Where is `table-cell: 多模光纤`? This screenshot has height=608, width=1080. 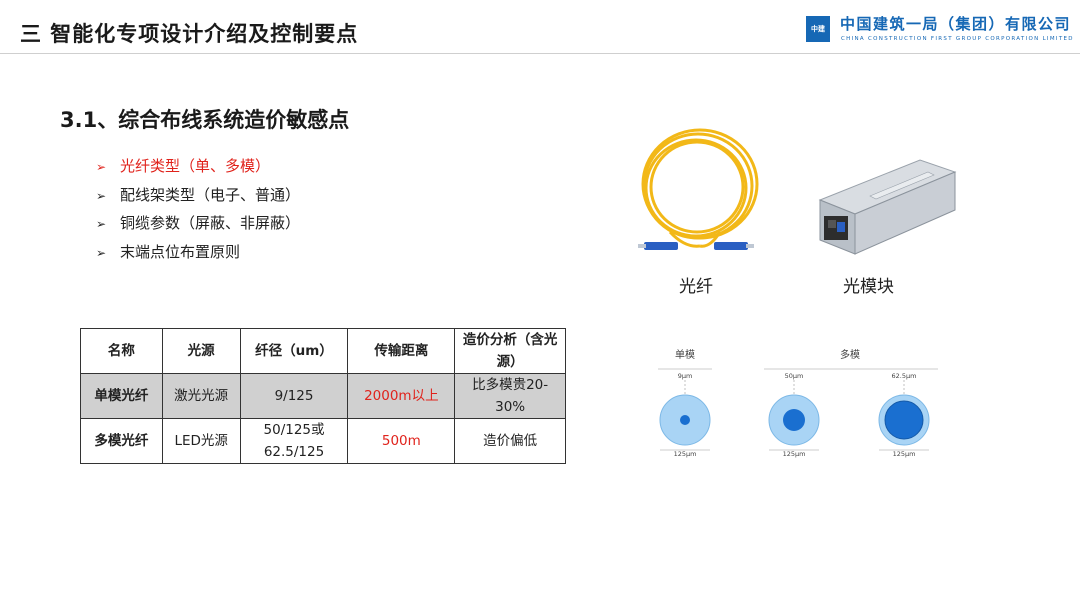
table-cell: 多模光纤 is located at coordinates (121, 441).